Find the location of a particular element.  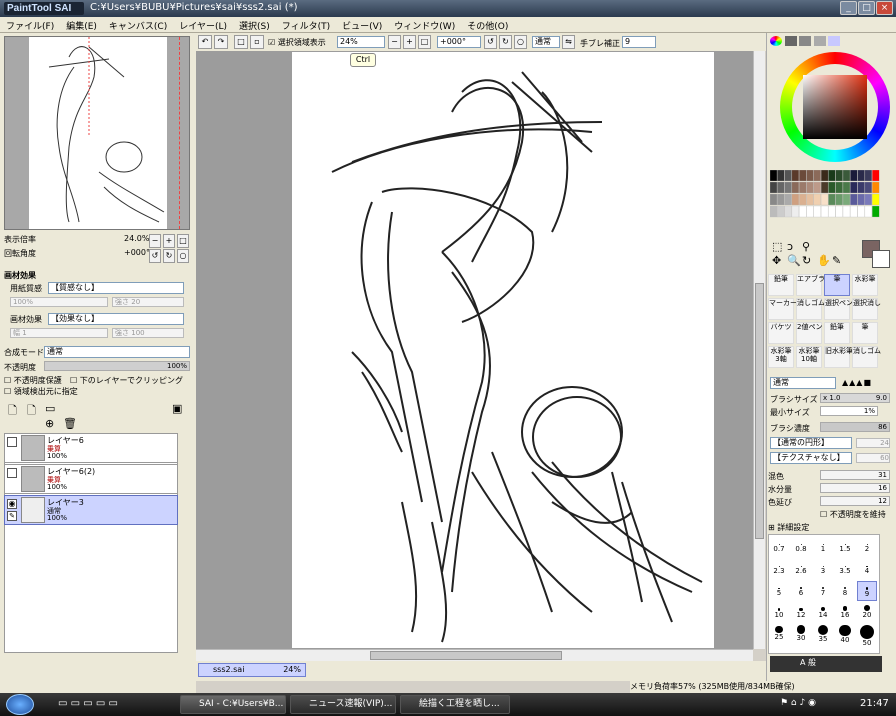

brush-shape-icons: ▲▲▲■ is located at coordinates (857, 382).